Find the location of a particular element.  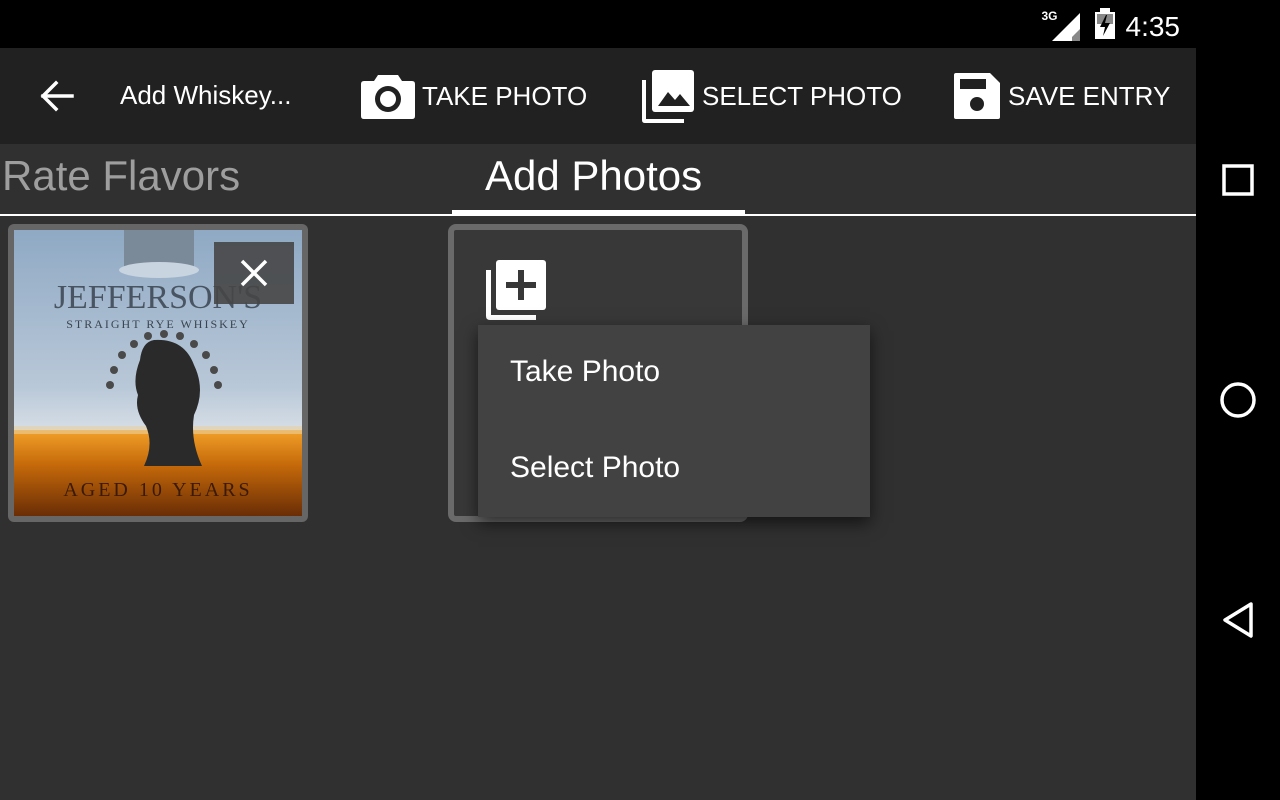

take-photo-label: TAKE PHOTO is located at coordinates (505, 95).